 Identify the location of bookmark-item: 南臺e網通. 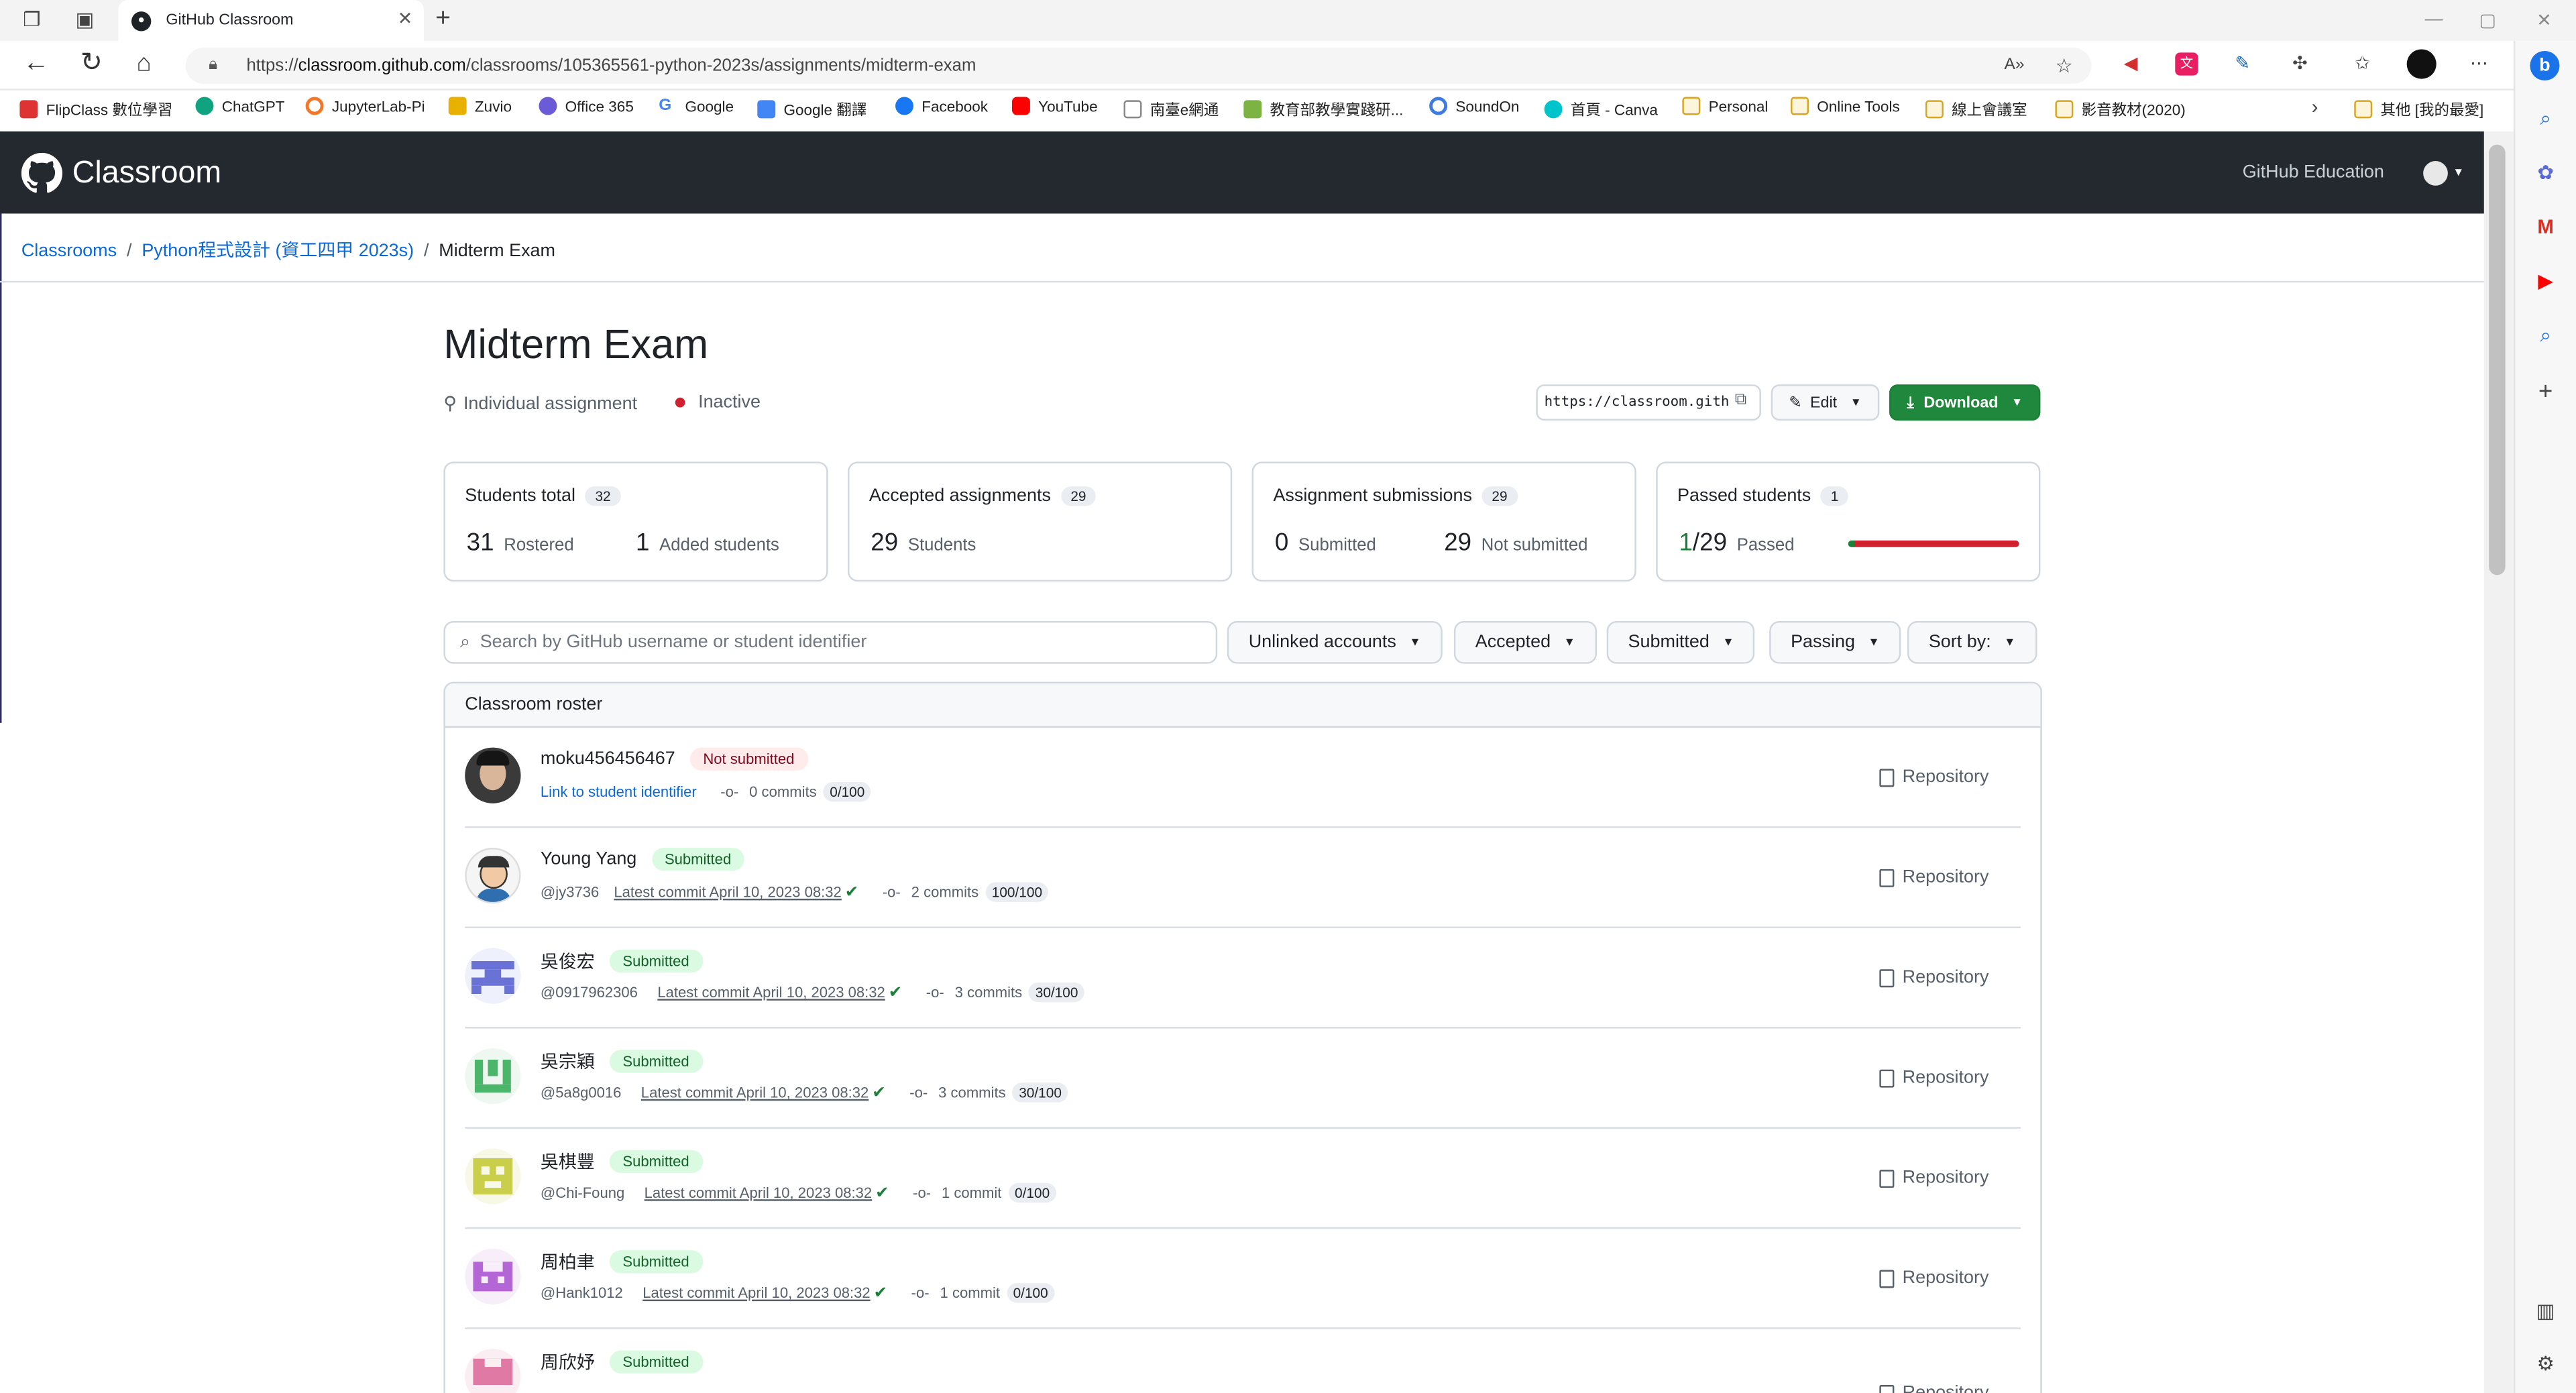
(1171, 109).